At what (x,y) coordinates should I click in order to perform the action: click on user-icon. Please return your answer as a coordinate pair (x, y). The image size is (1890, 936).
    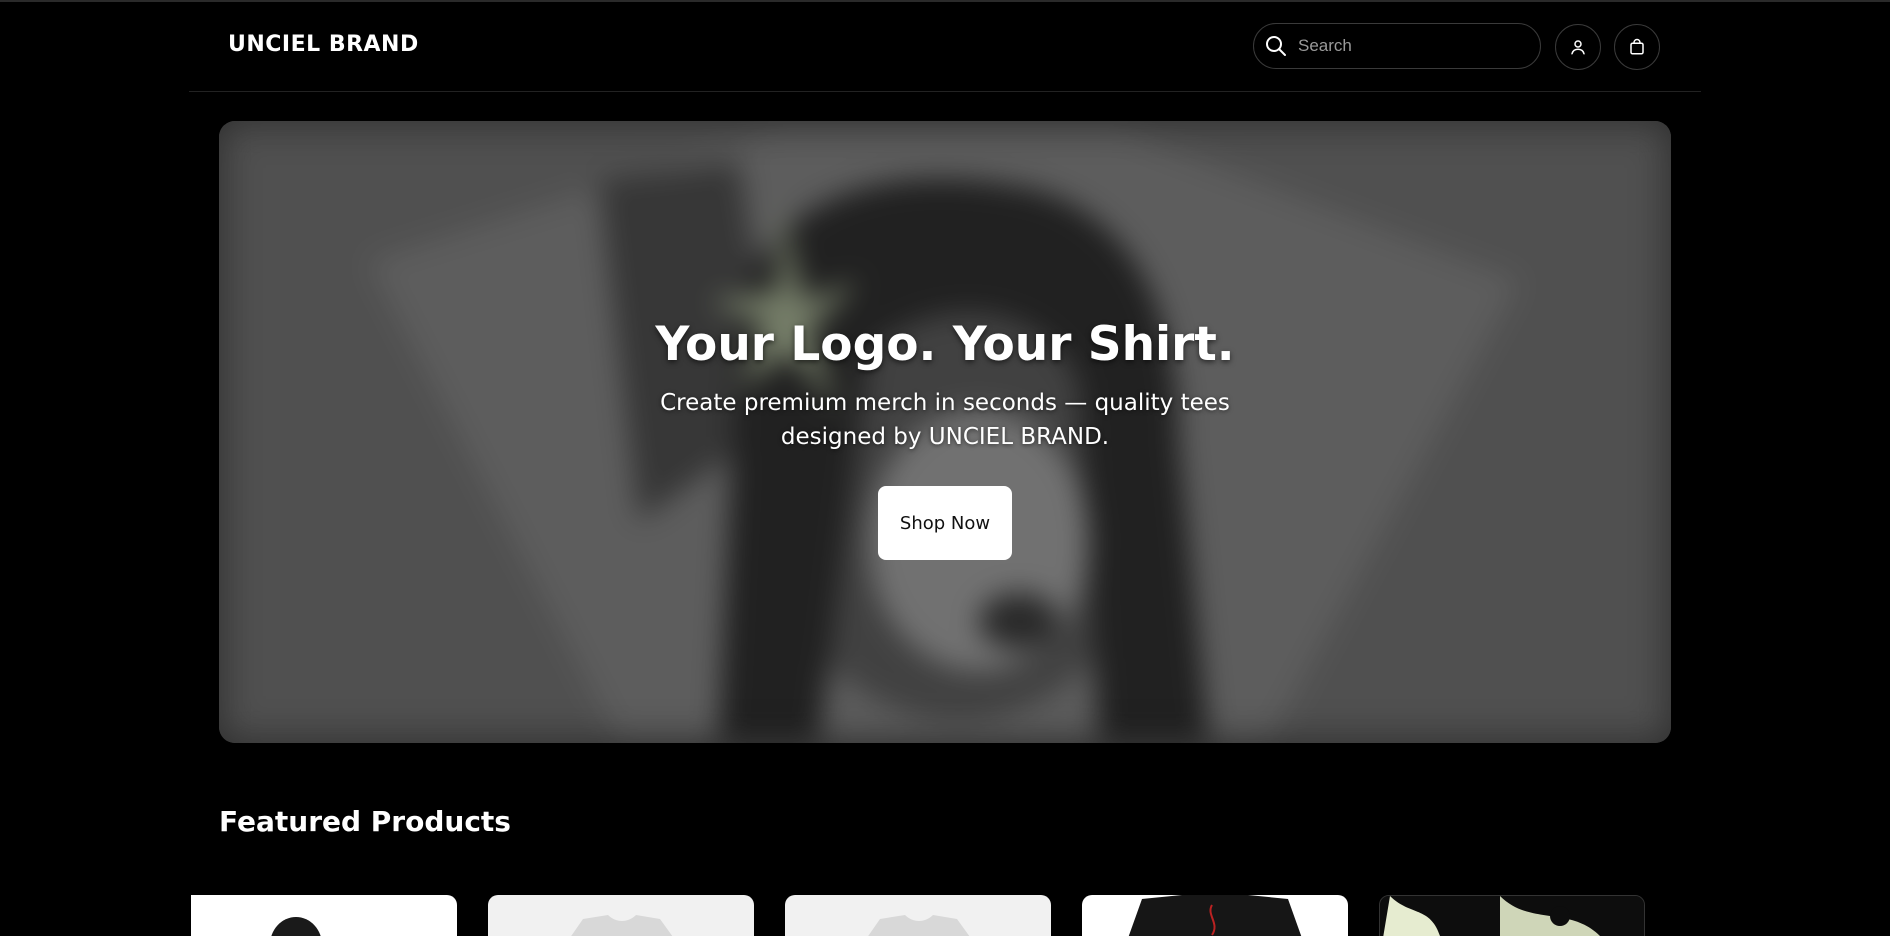
    Looking at the image, I should click on (1578, 47).